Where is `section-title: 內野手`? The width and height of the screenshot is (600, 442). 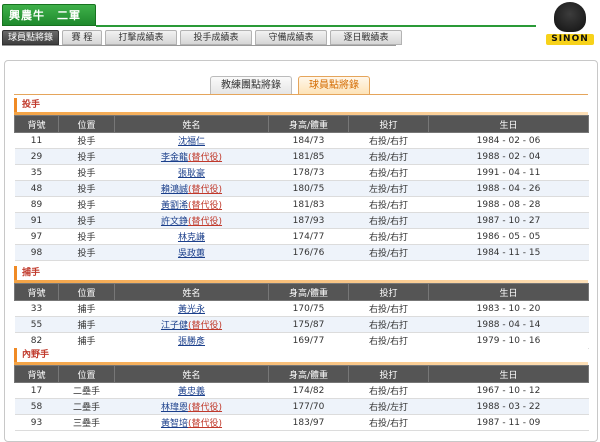
section-title: 內野手 is located at coordinates (301, 355).